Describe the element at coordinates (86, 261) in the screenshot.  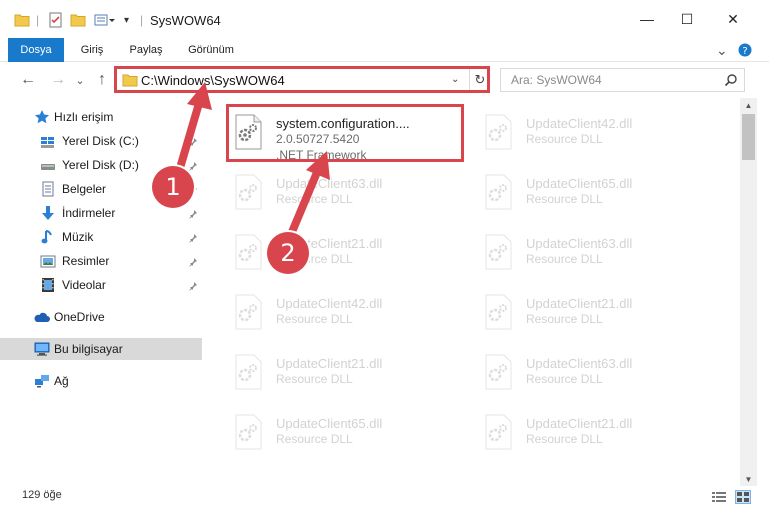
I see `sidebar-item-label: Resimler` at that location.